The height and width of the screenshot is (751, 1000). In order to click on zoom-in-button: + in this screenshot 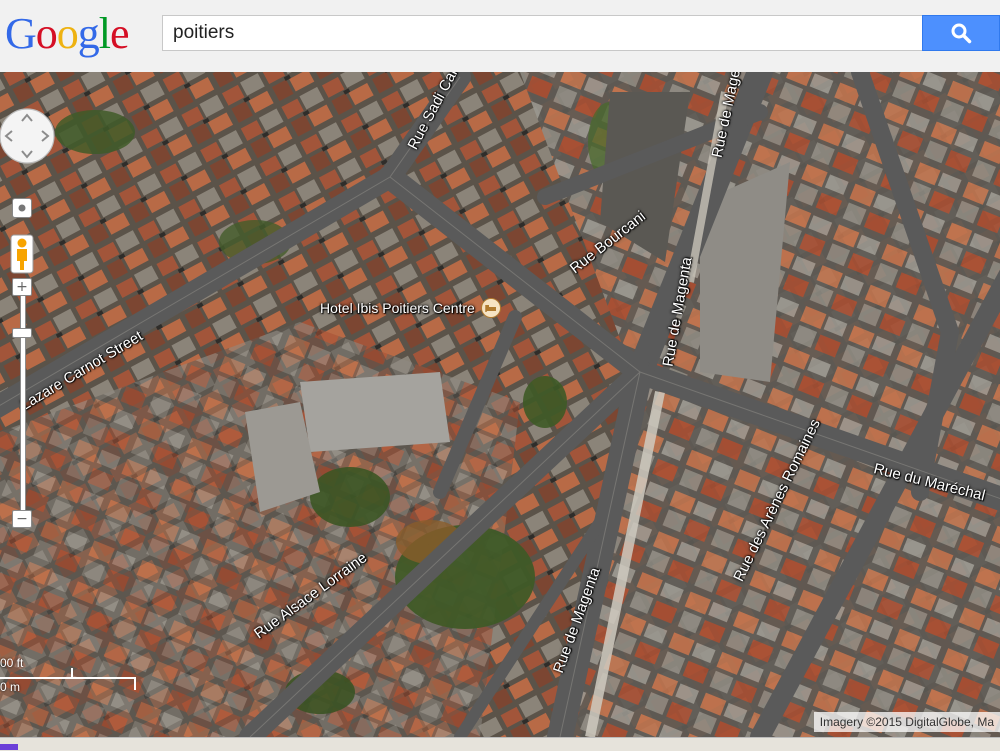, I will do `click(22, 287)`.